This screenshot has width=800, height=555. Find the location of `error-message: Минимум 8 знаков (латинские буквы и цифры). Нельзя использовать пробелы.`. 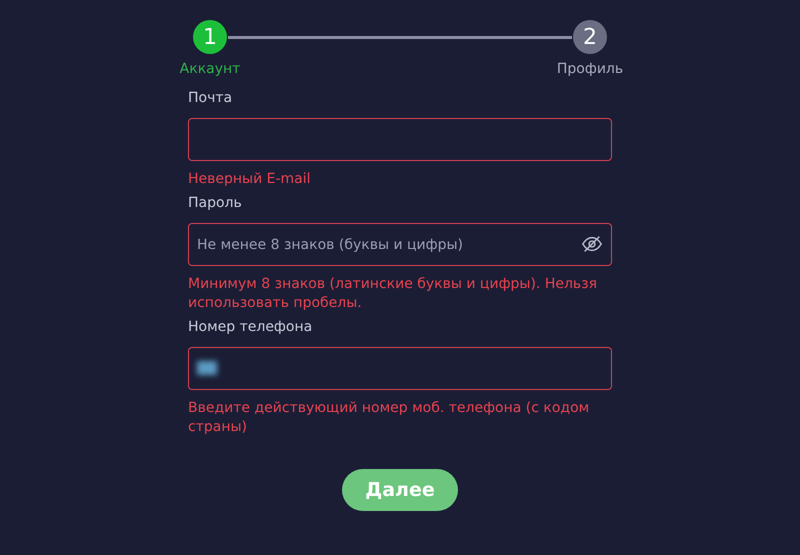

error-message: Минимум 8 знаков (латинские буквы и цифры). Нельзя использовать пробелы. is located at coordinates (393, 294).